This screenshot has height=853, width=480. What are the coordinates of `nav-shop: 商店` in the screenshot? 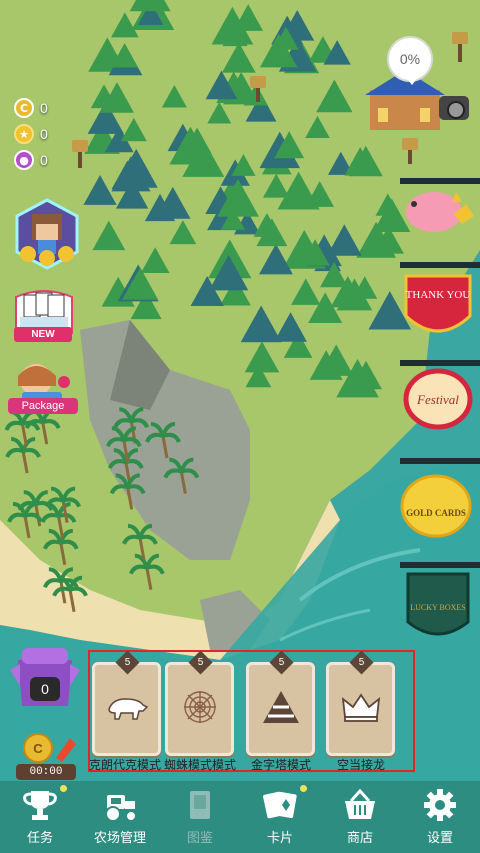 It's located at (360, 817).